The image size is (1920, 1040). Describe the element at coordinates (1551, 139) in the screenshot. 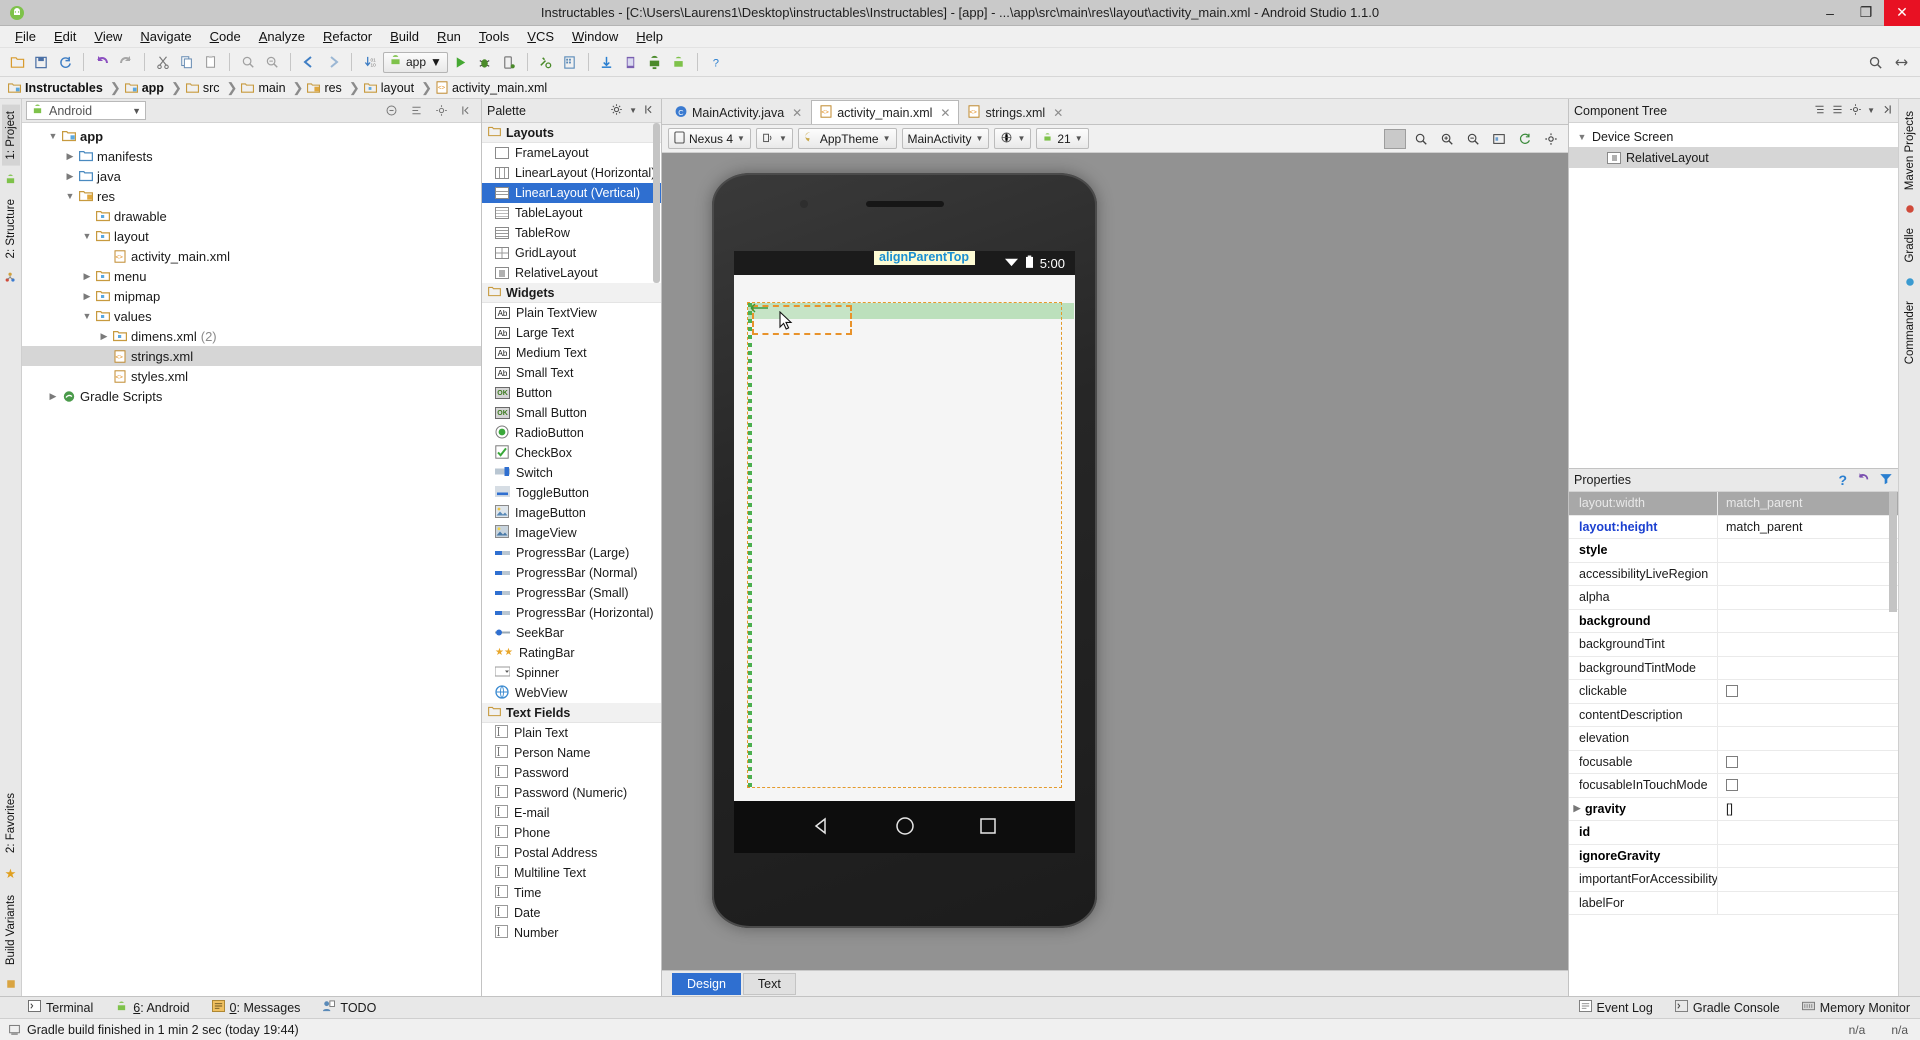

I see `config-icon` at that location.